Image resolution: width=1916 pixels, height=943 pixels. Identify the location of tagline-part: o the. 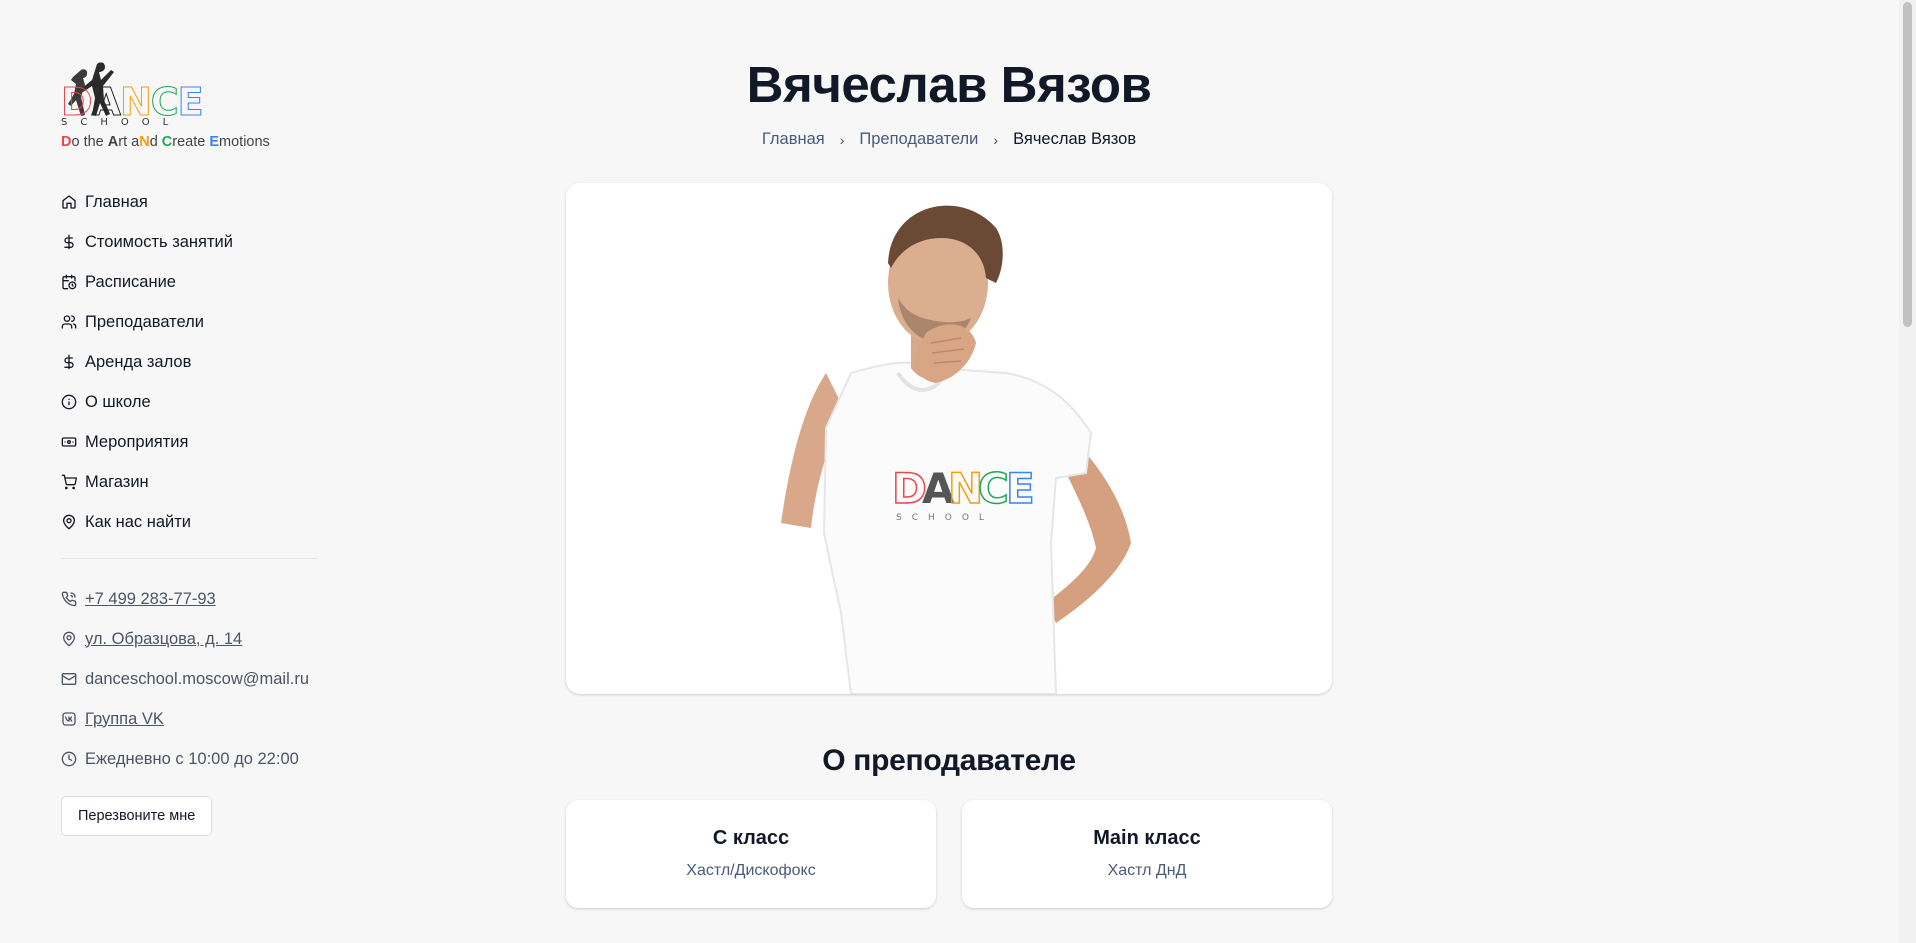
(89, 142).